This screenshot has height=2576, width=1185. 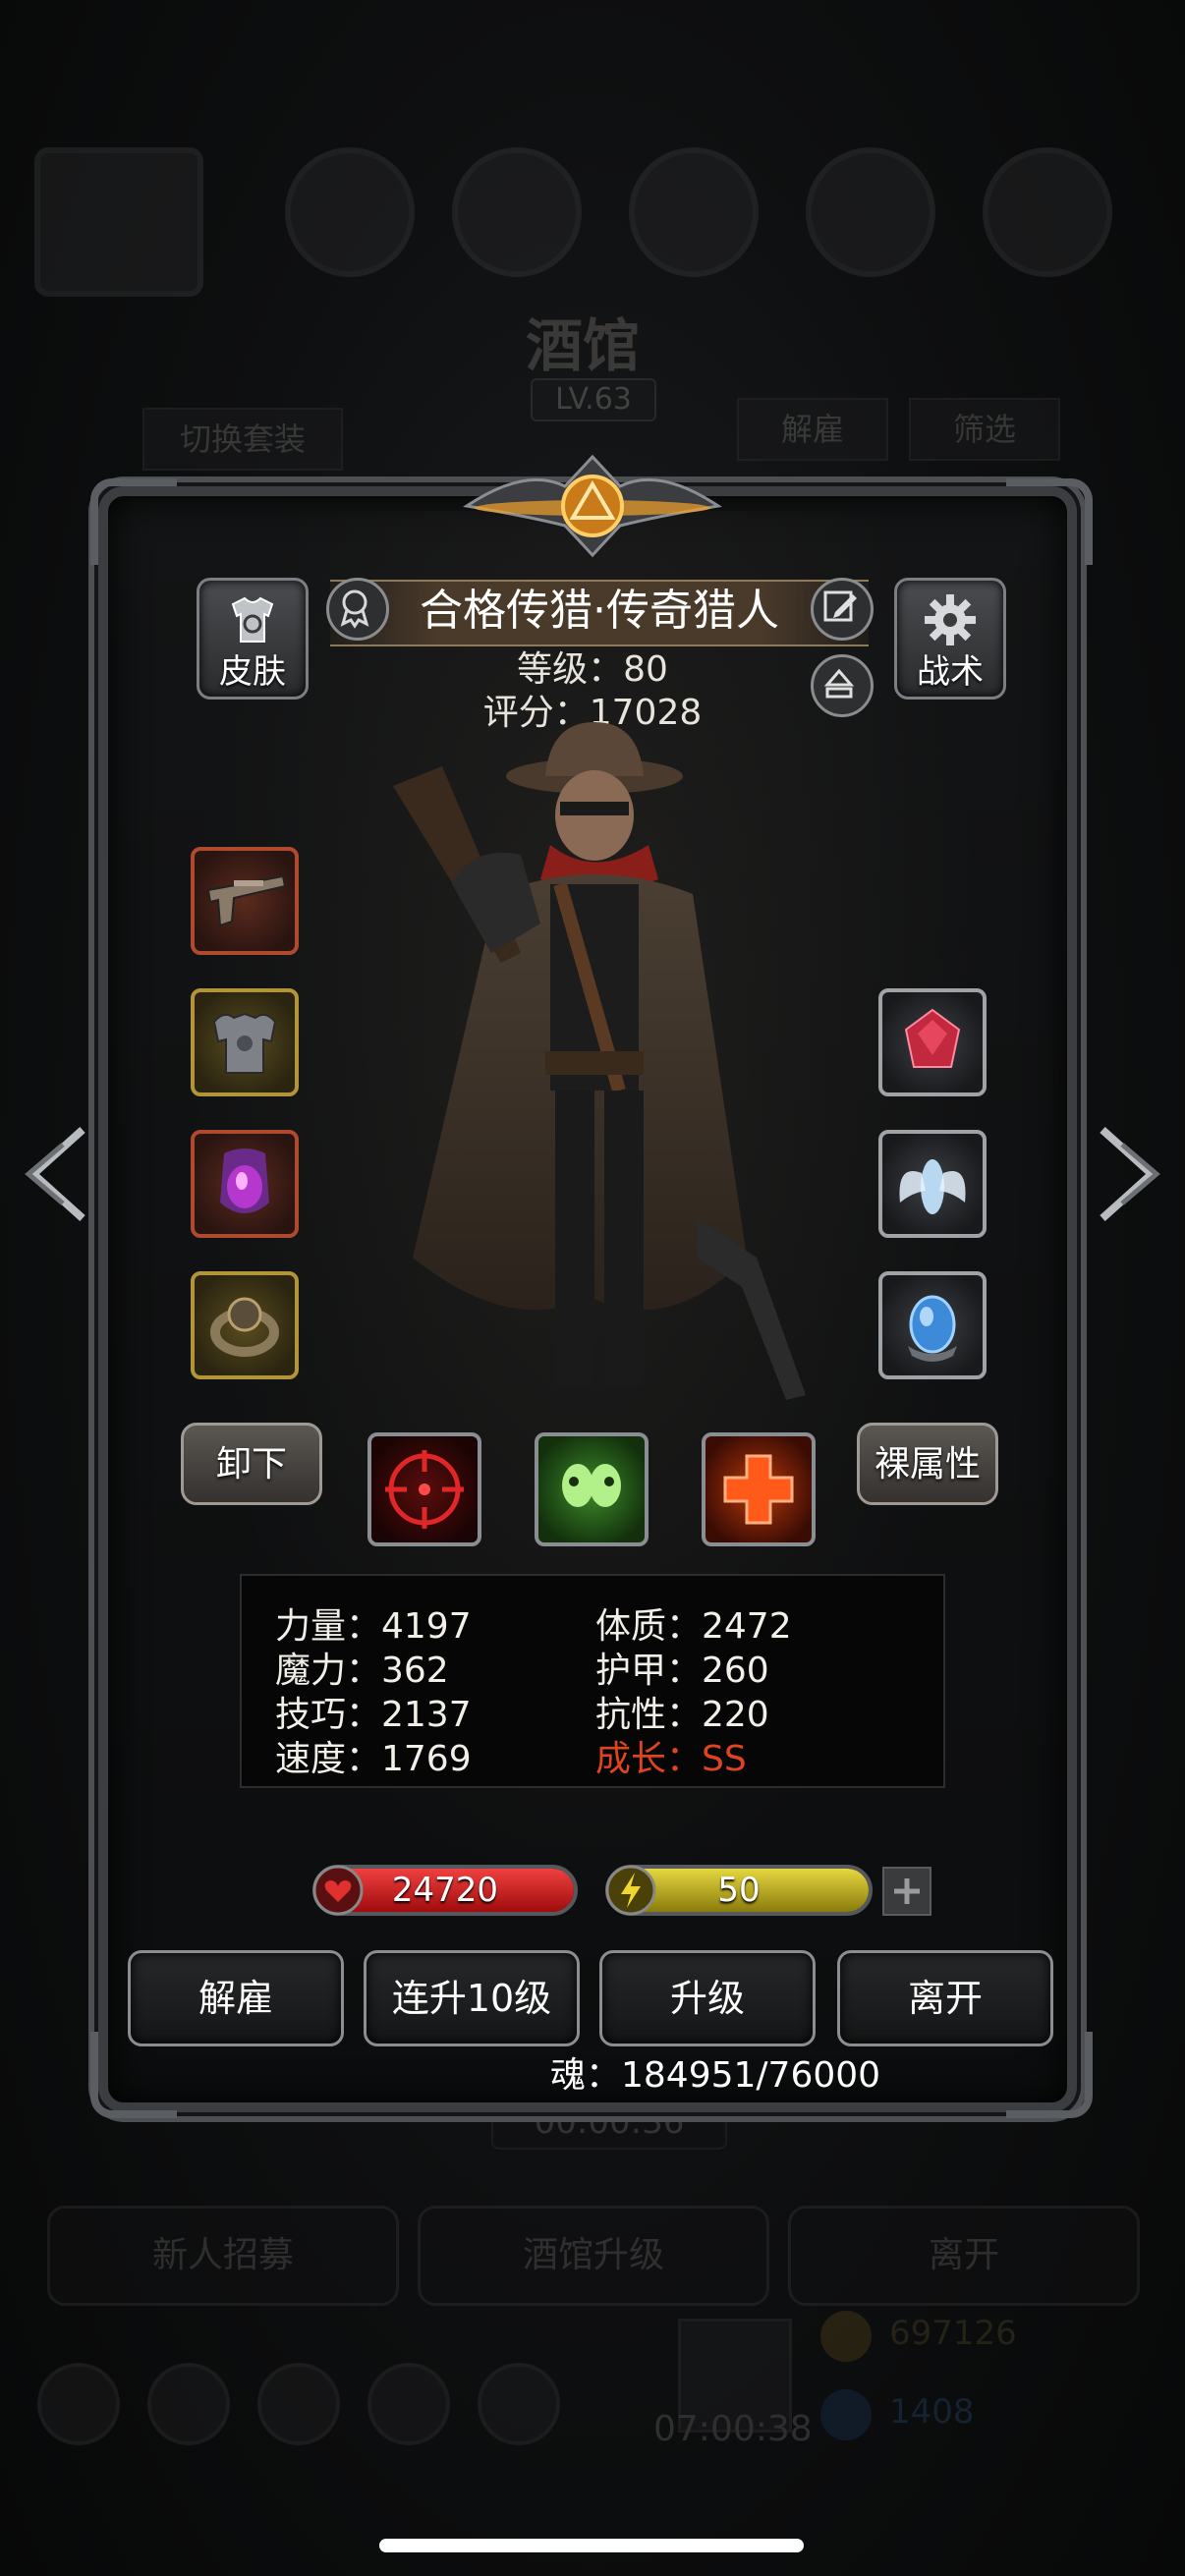 What do you see at coordinates (252, 1464) in the screenshot?
I see `unequip-button: 卸下` at bounding box center [252, 1464].